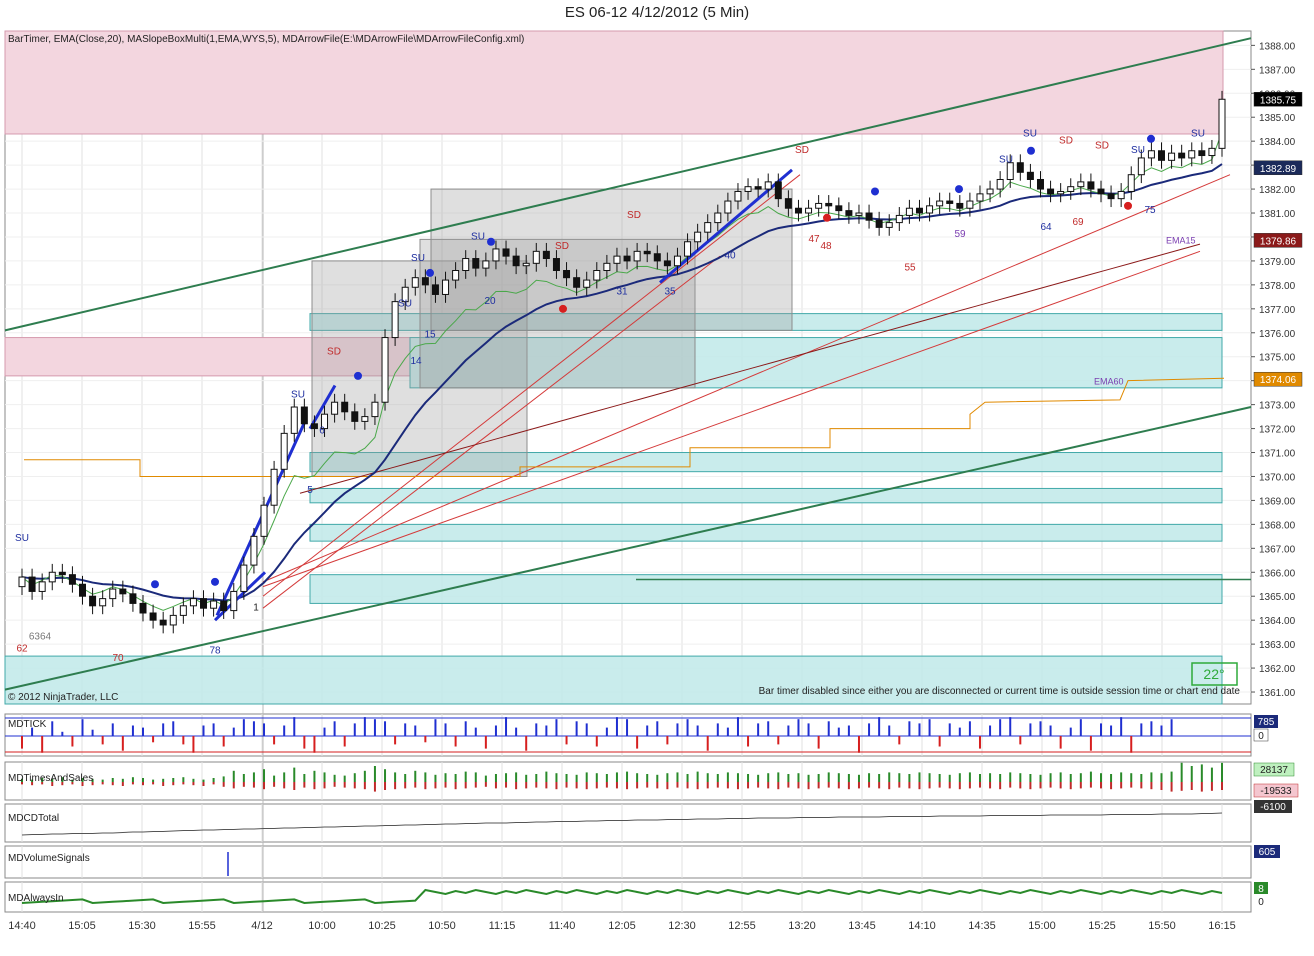 The height and width of the screenshot is (956, 1314). What do you see at coordinates (628, 823) in the screenshot?
I see `panel-frame` at bounding box center [628, 823].